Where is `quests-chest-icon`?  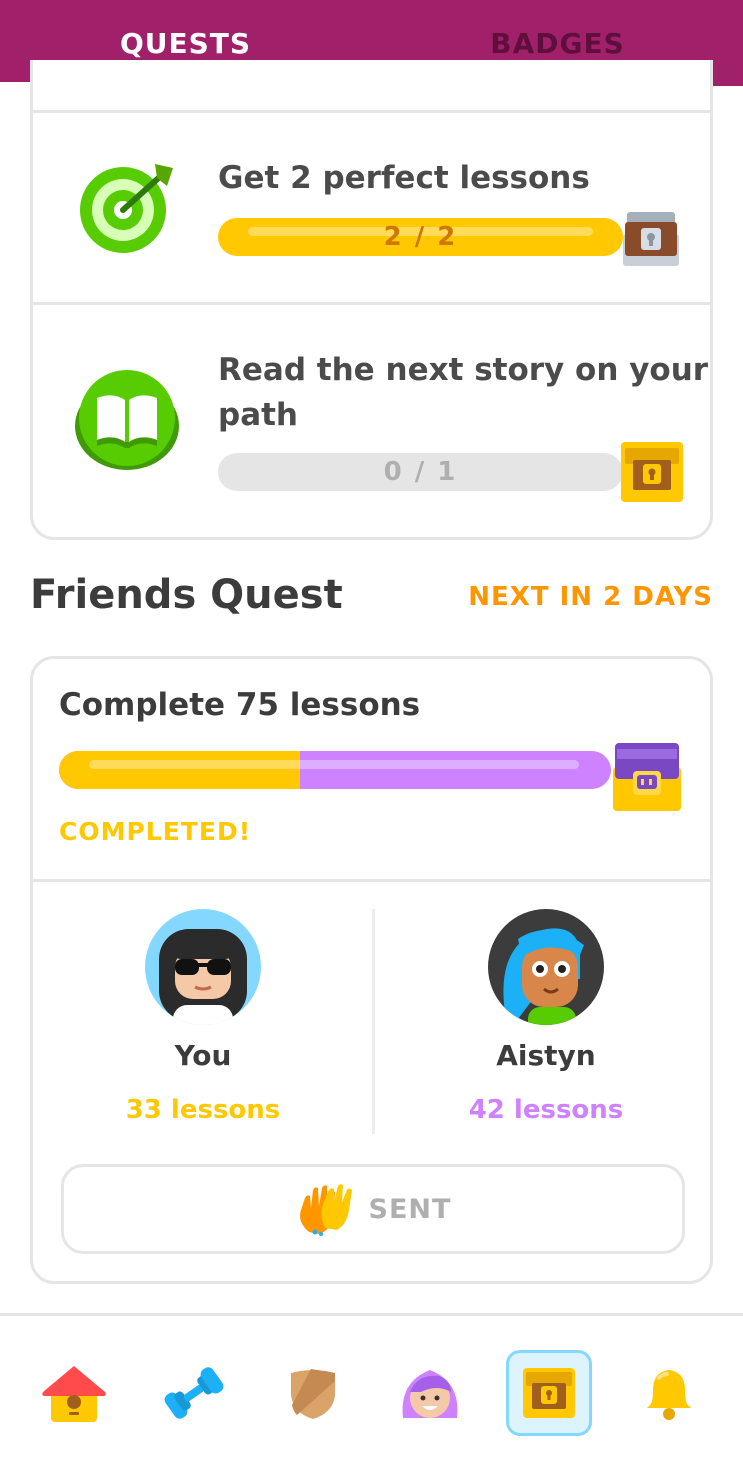
quests-chest-icon is located at coordinates (549, 1393).